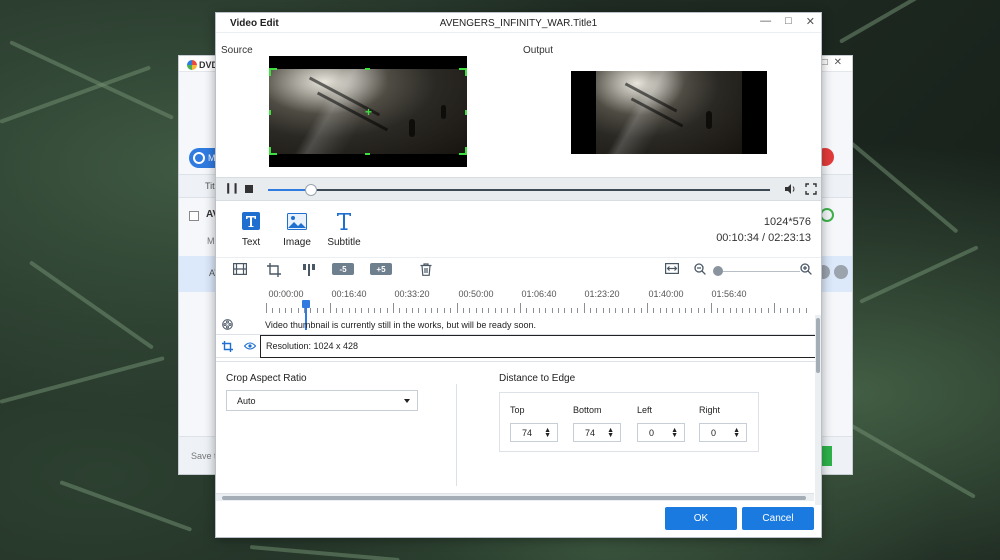 The width and height of the screenshot is (1000, 560). What do you see at coordinates (367, 154) in the screenshot?
I see `crop-handle-bottom` at bounding box center [367, 154].